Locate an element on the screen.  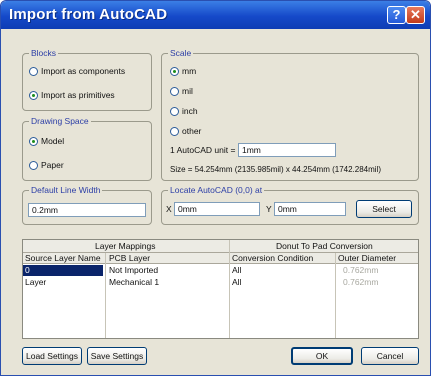
table-row: Layer Mechanical 1 All 0.762mm is located at coordinates (220, 282).